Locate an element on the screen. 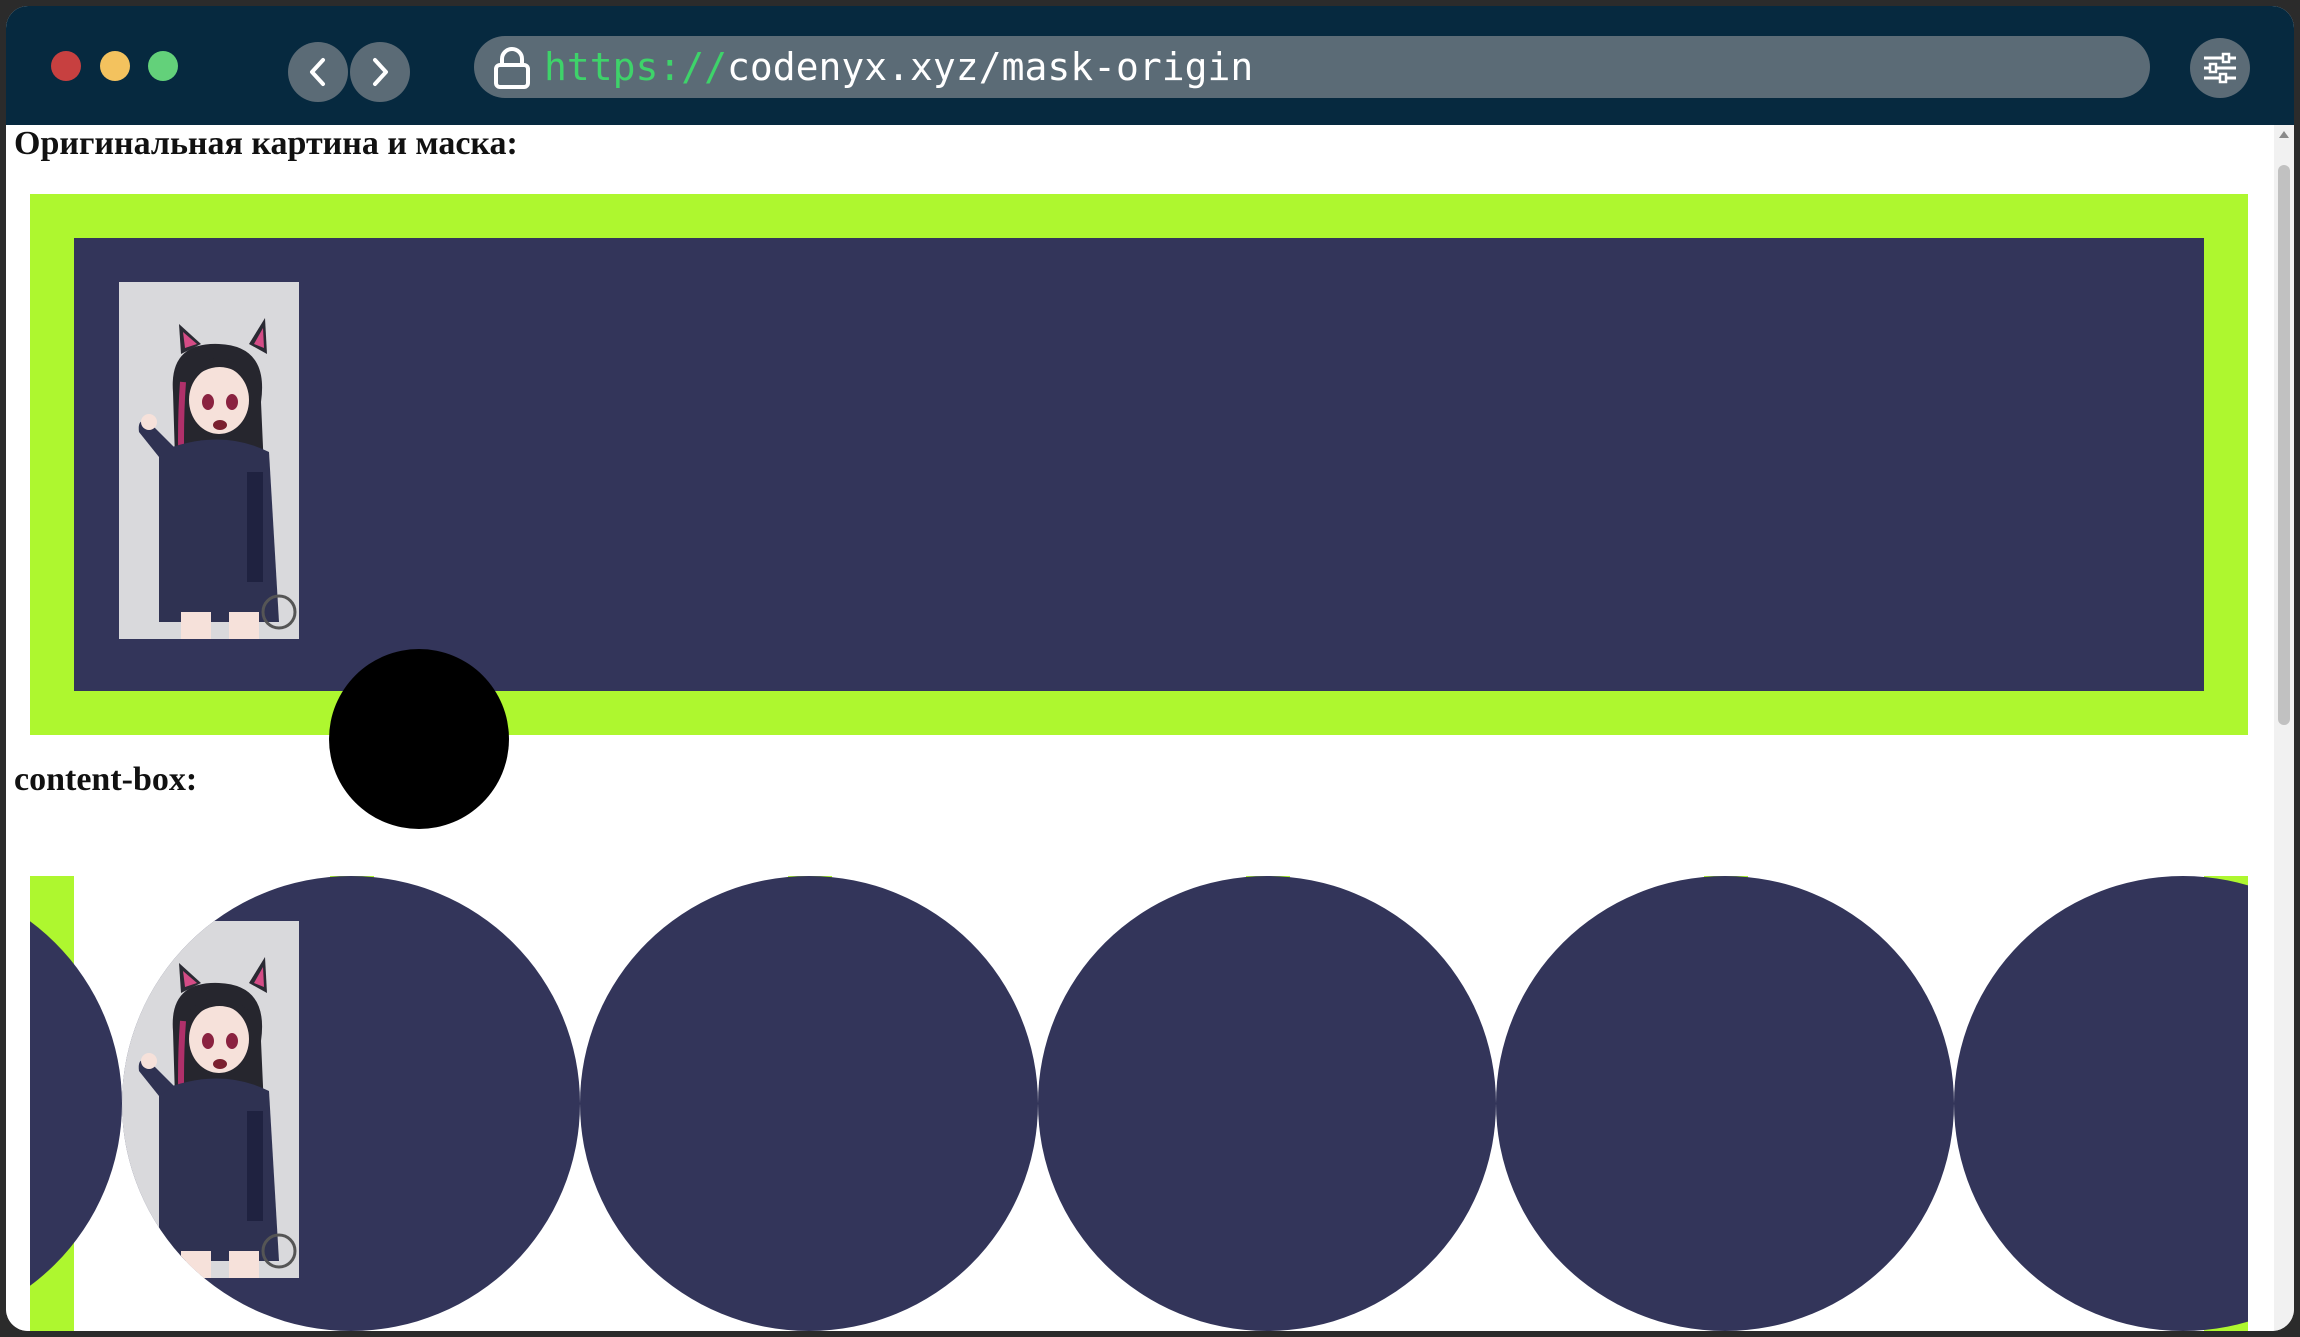 This screenshot has height=1337, width=2300. chevron-left-icon is located at coordinates (317, 72).